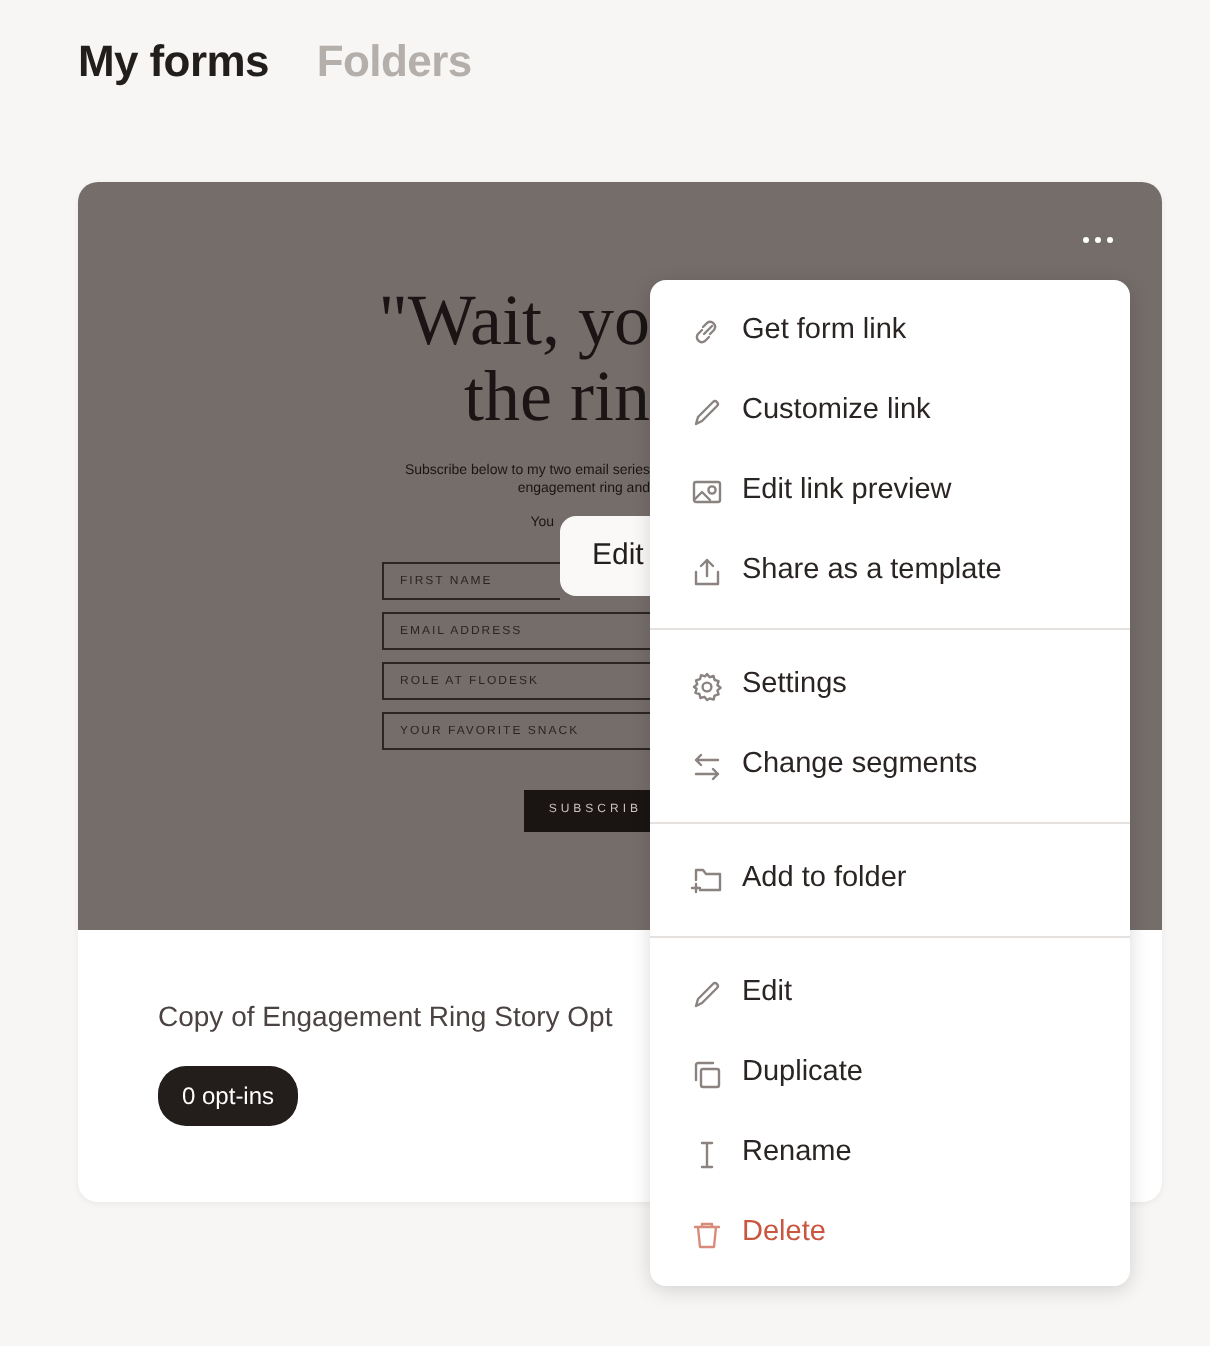  What do you see at coordinates (556, 396) in the screenshot?
I see `headline-text: the rin` at bounding box center [556, 396].